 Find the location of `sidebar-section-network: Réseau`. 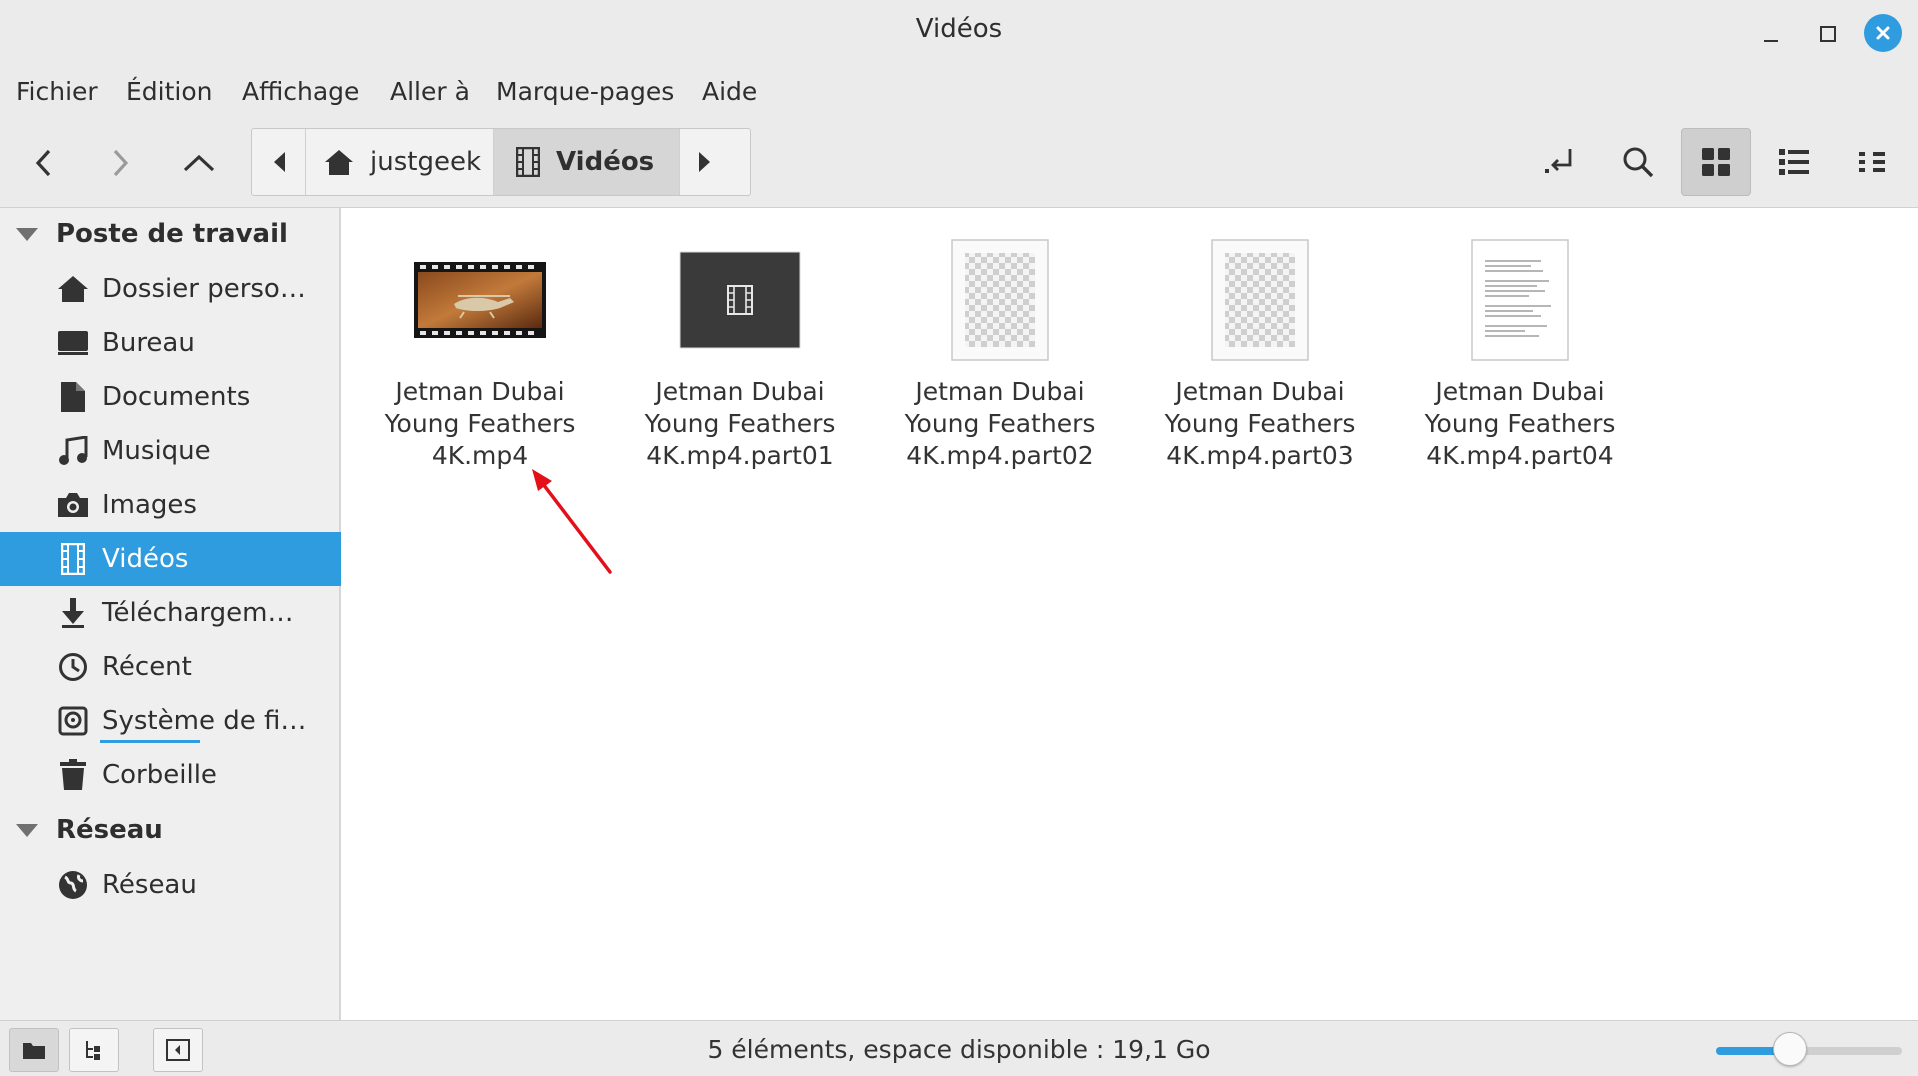

sidebar-section-network: Réseau is located at coordinates (170, 830).